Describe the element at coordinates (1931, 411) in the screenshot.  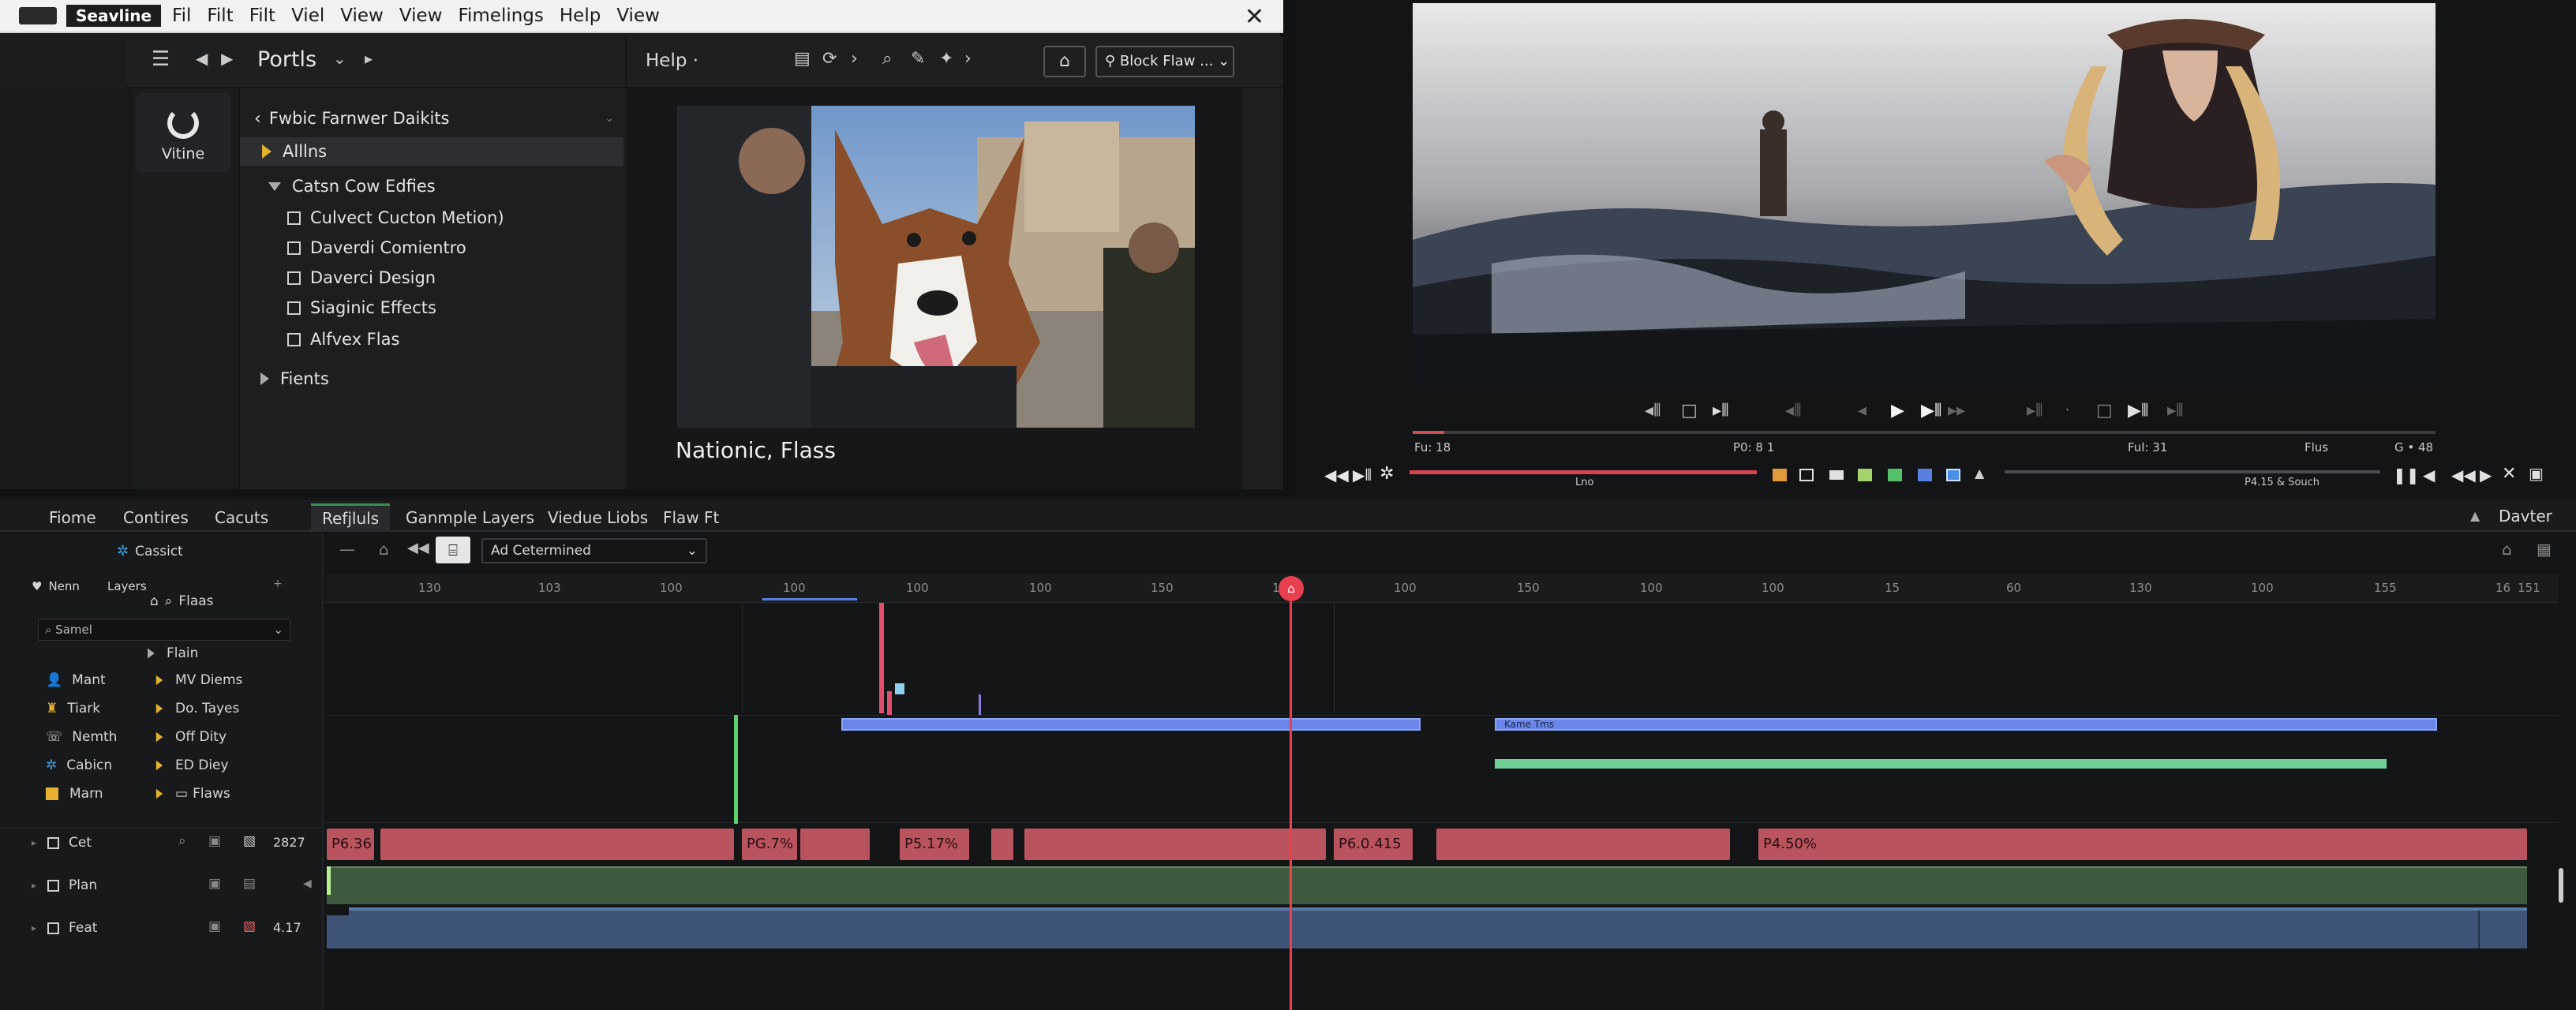
I see `play-next-icon: ▶⦀` at that location.